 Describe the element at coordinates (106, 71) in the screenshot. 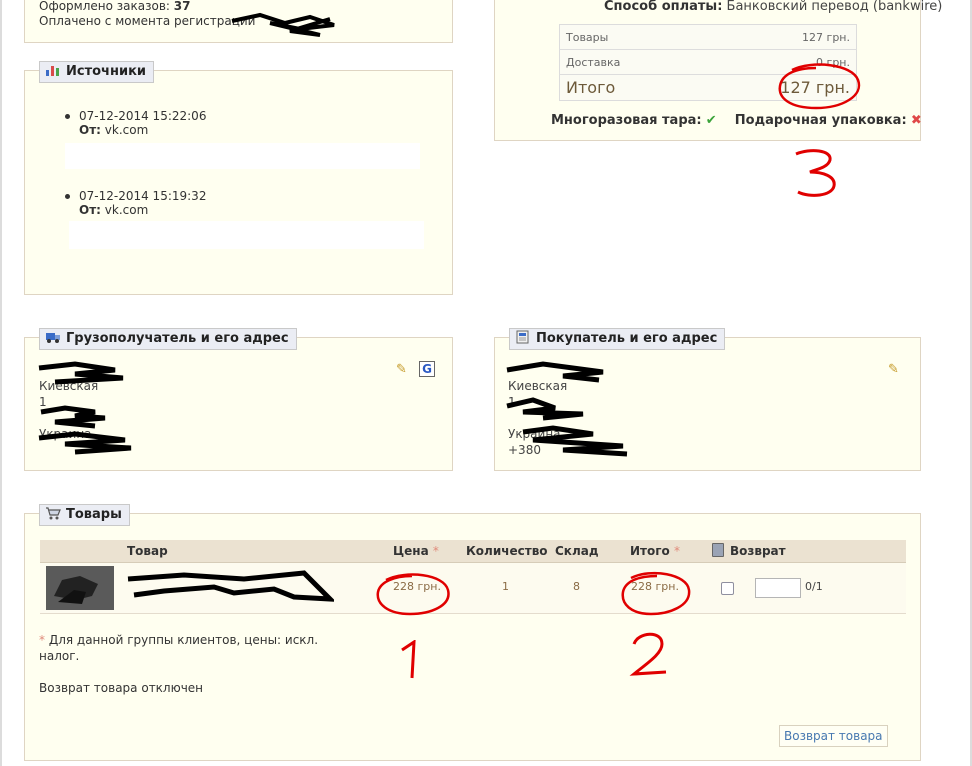

I see `sources-title: Источники` at that location.